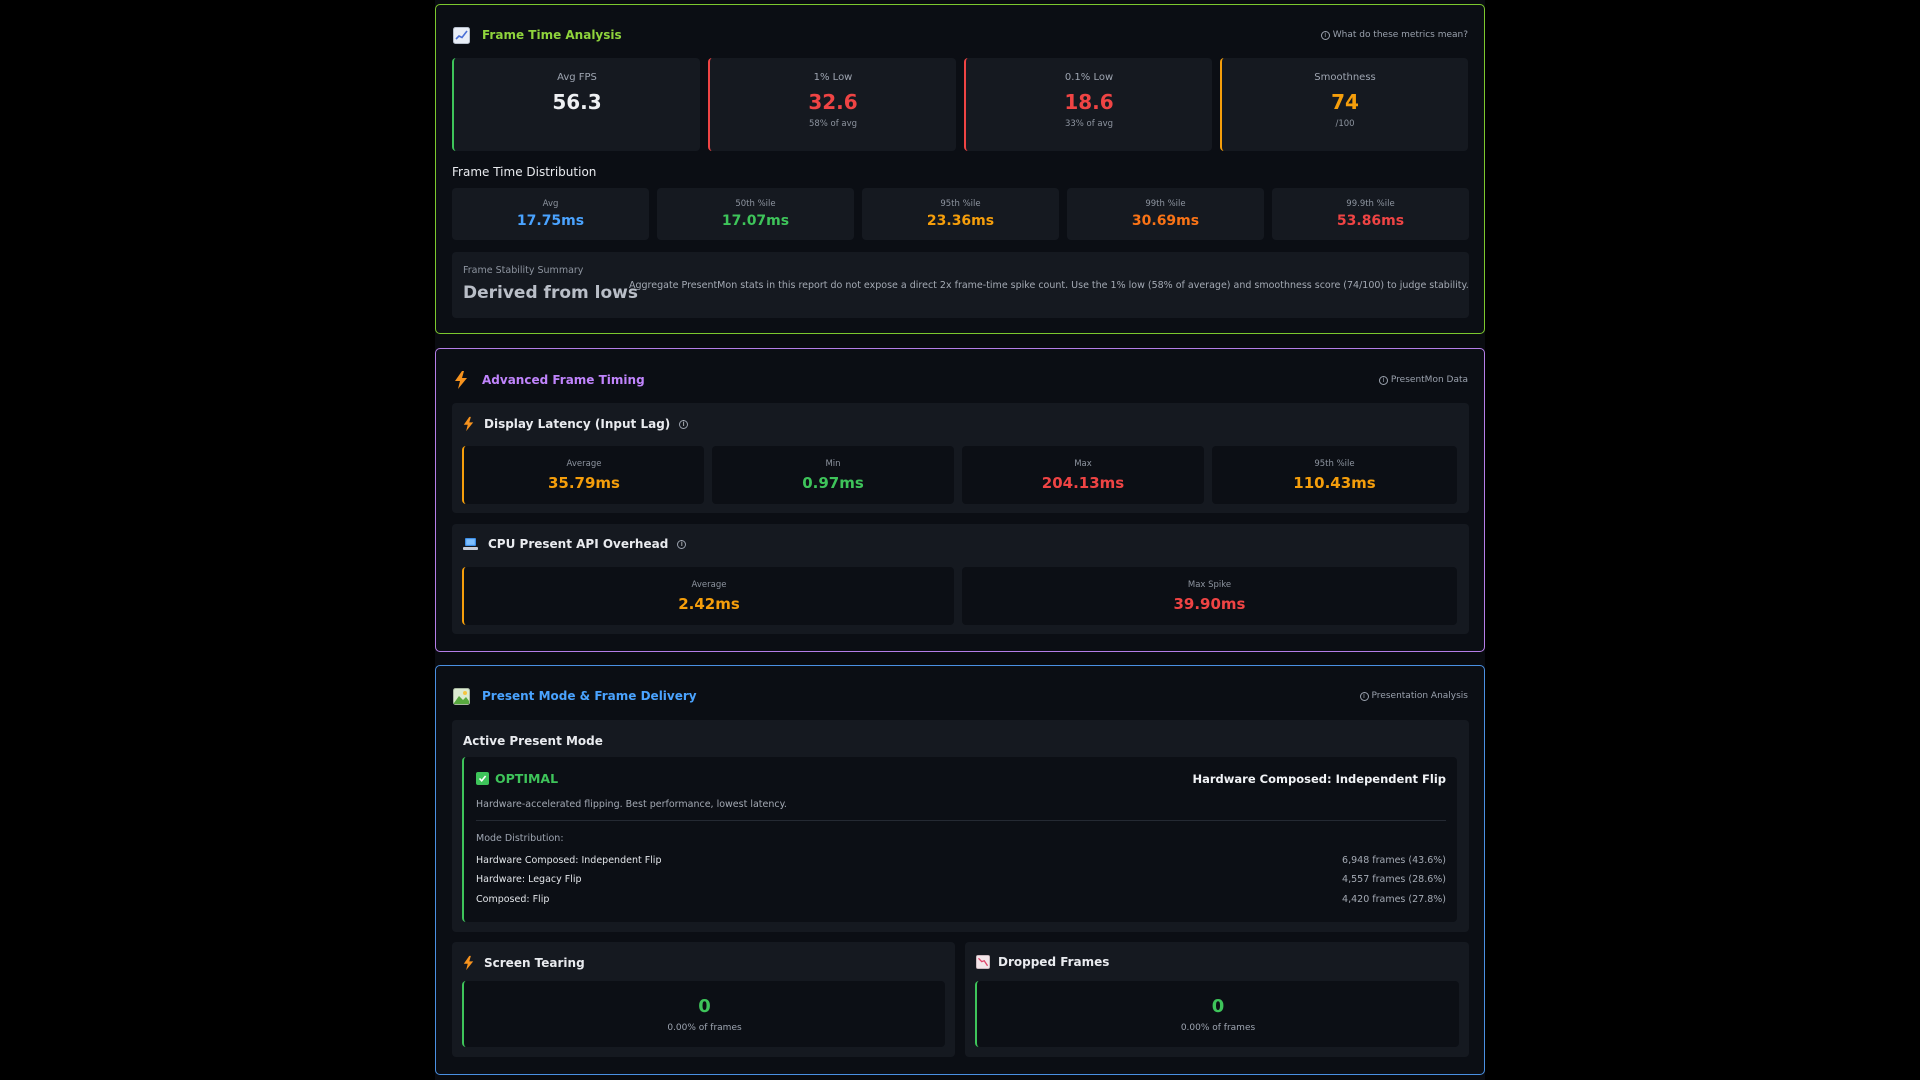 The width and height of the screenshot is (1920, 1080). What do you see at coordinates (960, 204) in the screenshot?
I see `dist-label: 95th %ile` at bounding box center [960, 204].